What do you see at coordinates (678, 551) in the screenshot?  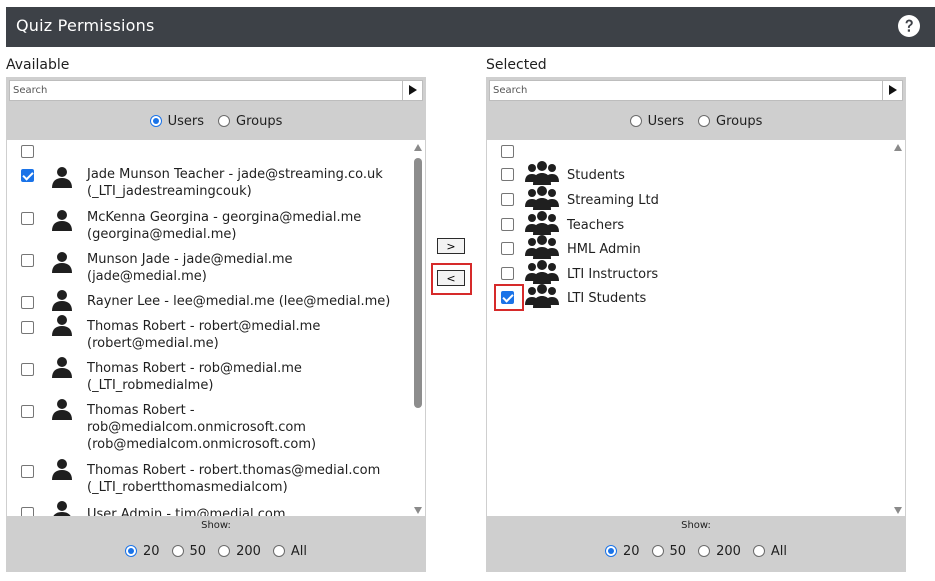 I see `page-size-label: 50` at bounding box center [678, 551].